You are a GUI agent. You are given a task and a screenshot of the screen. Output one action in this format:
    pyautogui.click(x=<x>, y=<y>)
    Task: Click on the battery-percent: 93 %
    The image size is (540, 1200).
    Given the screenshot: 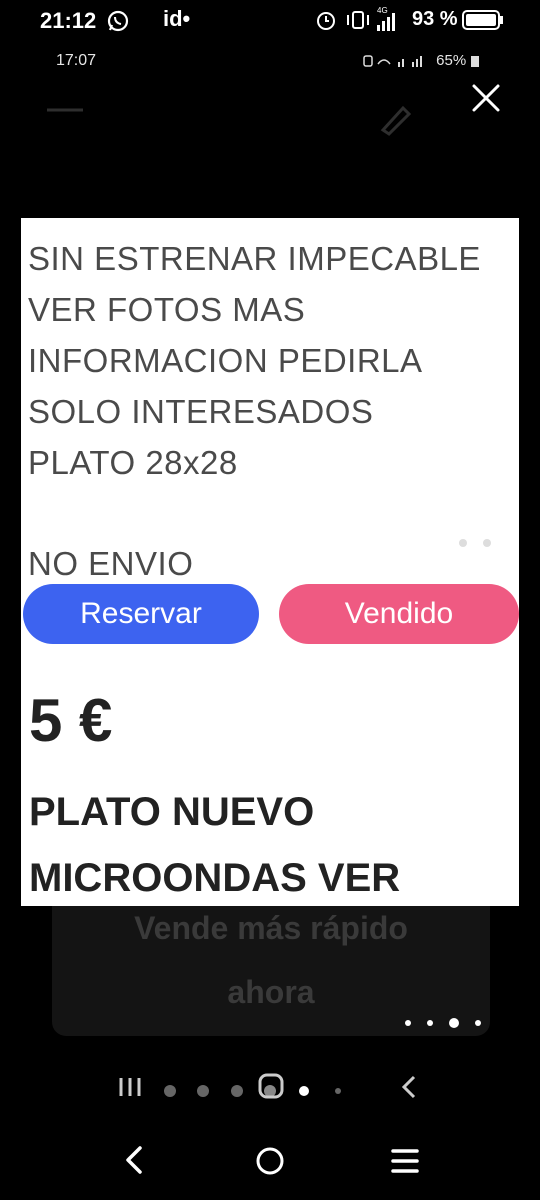 What is the action you would take?
    pyautogui.click(x=435, y=19)
    